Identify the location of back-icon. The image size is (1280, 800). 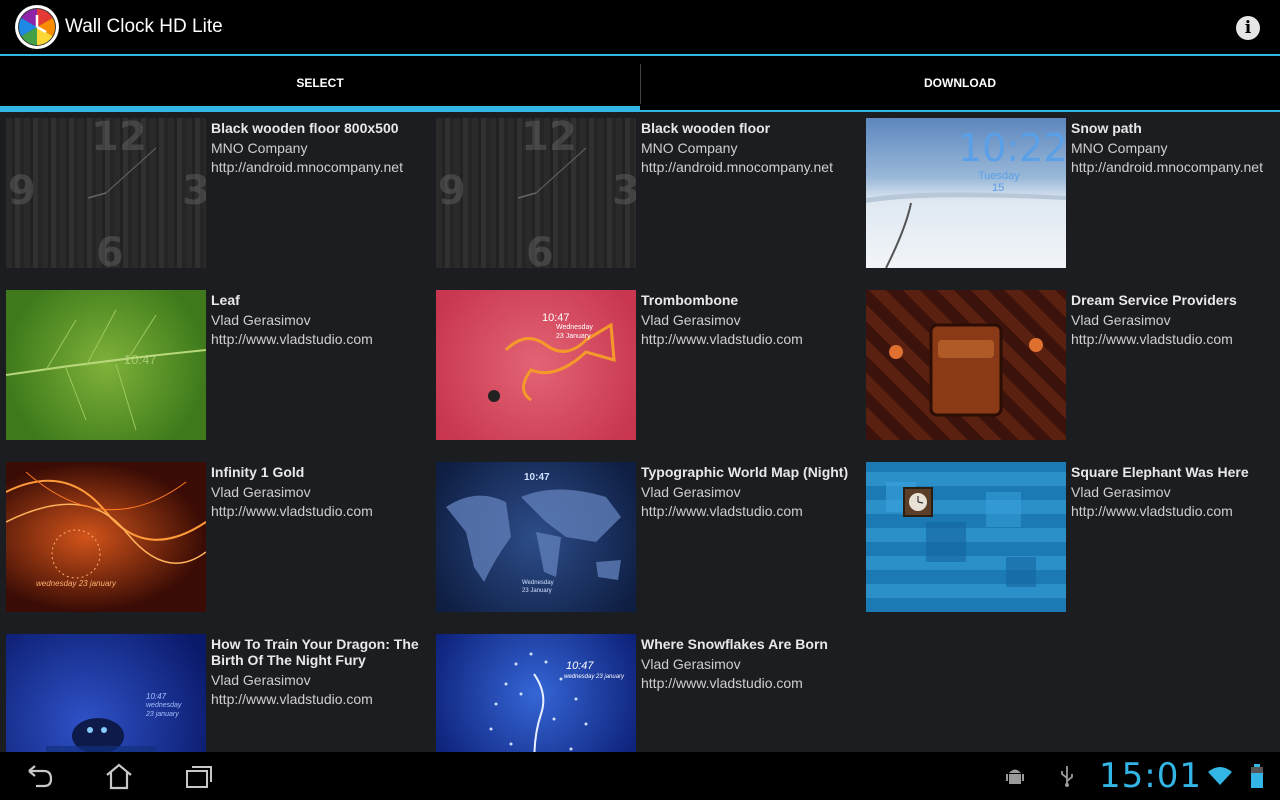
(39, 776).